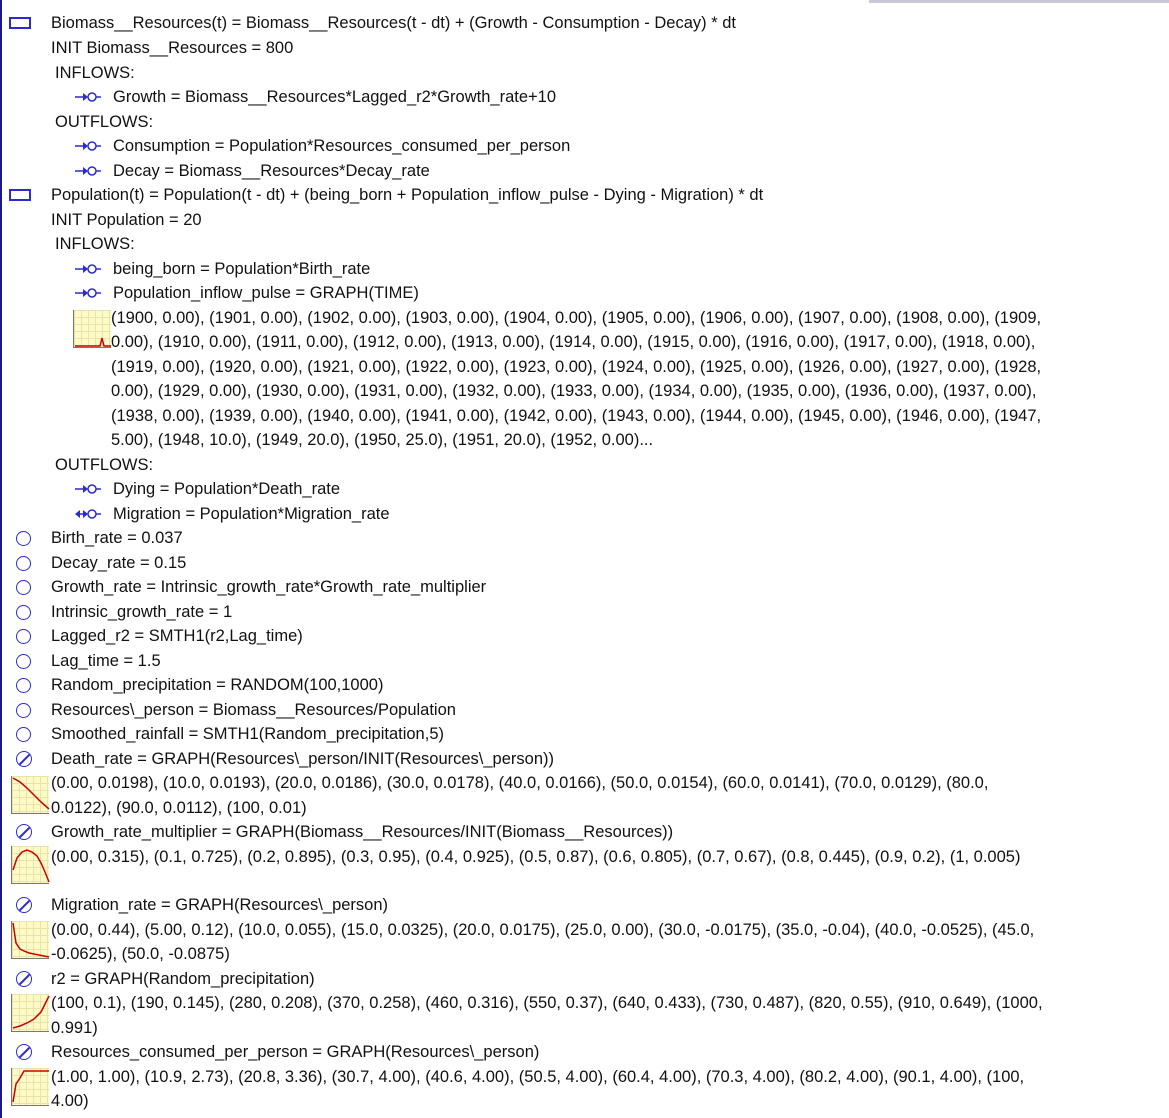  Describe the element at coordinates (88, 514) in the screenshot. I see `biflow-icon` at that location.